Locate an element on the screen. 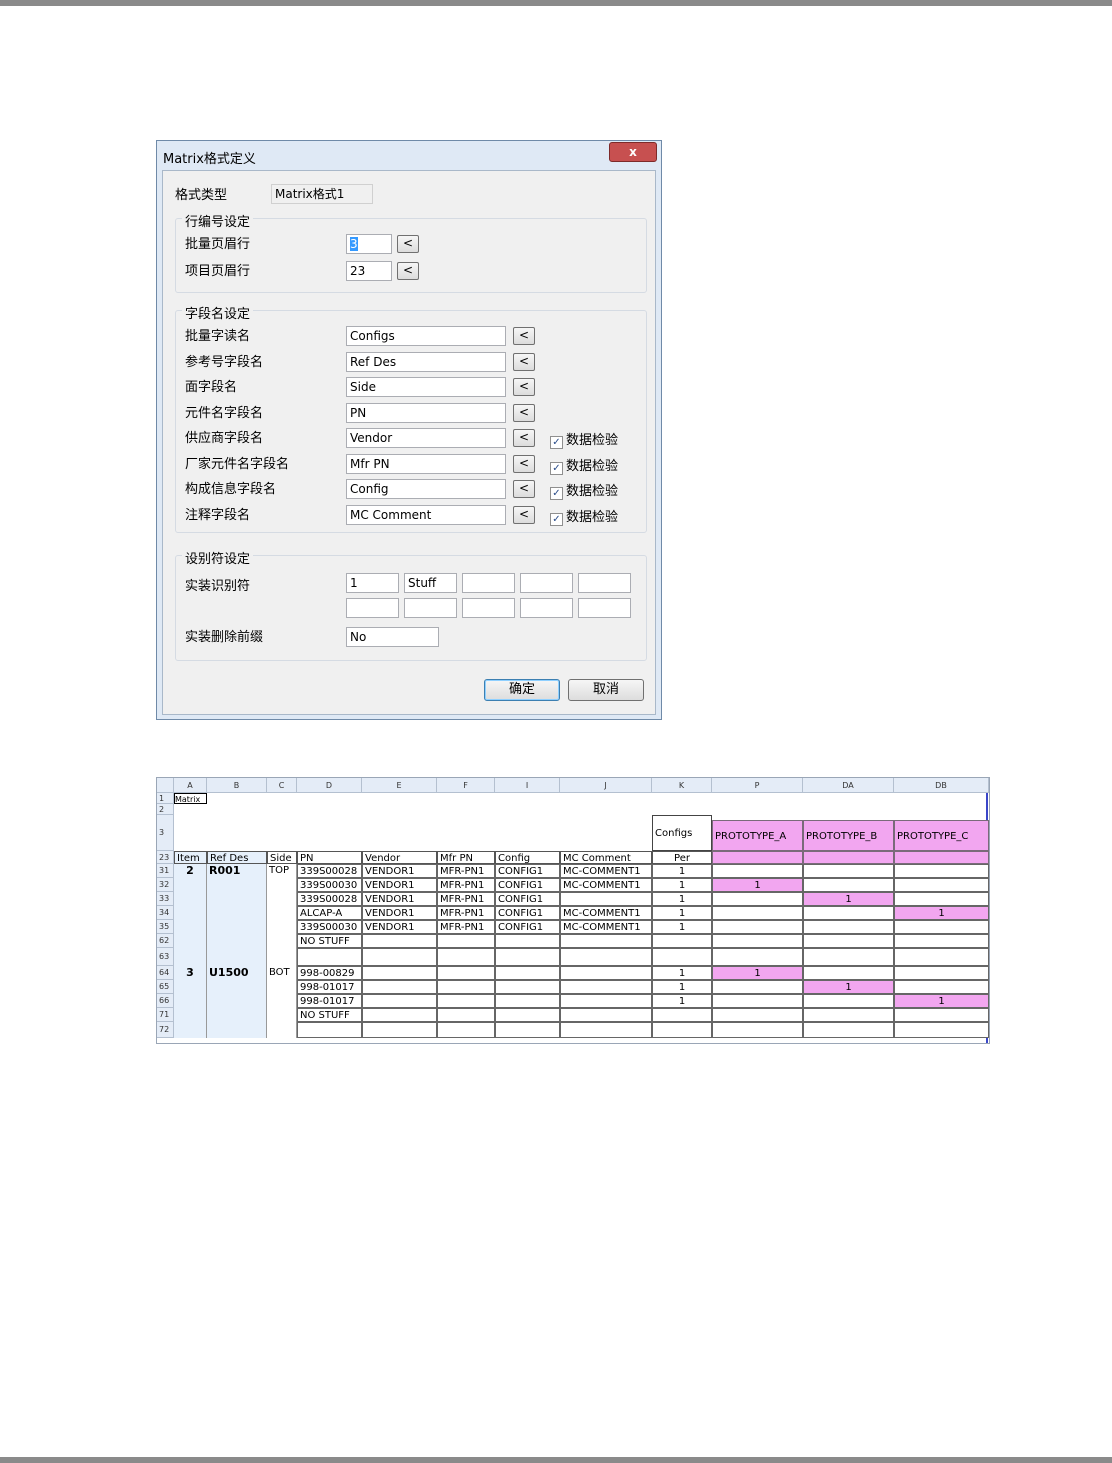  batch-header-pick-button: < is located at coordinates (408, 244).